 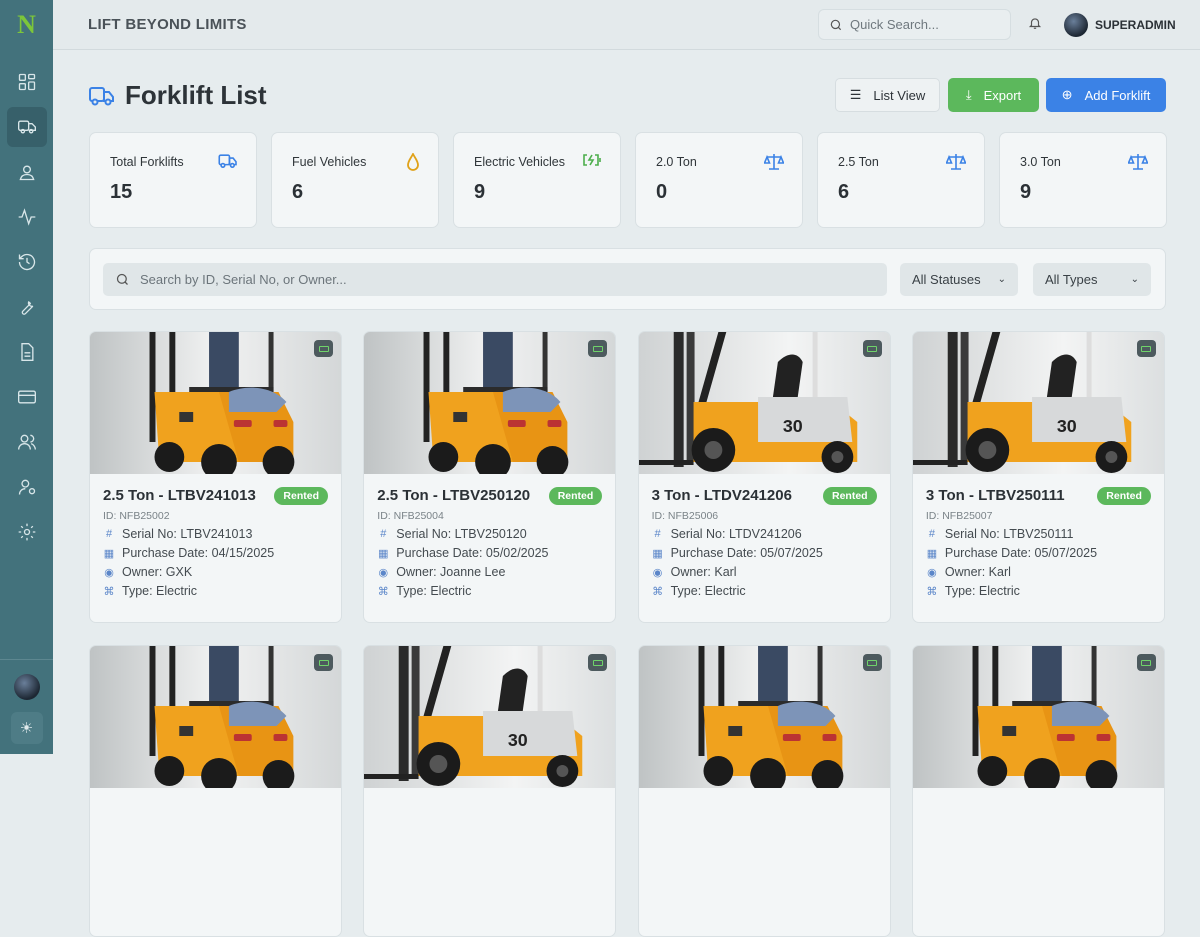 What do you see at coordinates (355, 180) in the screenshot?
I see `stat-card: Fuel Vehicles 6` at bounding box center [355, 180].